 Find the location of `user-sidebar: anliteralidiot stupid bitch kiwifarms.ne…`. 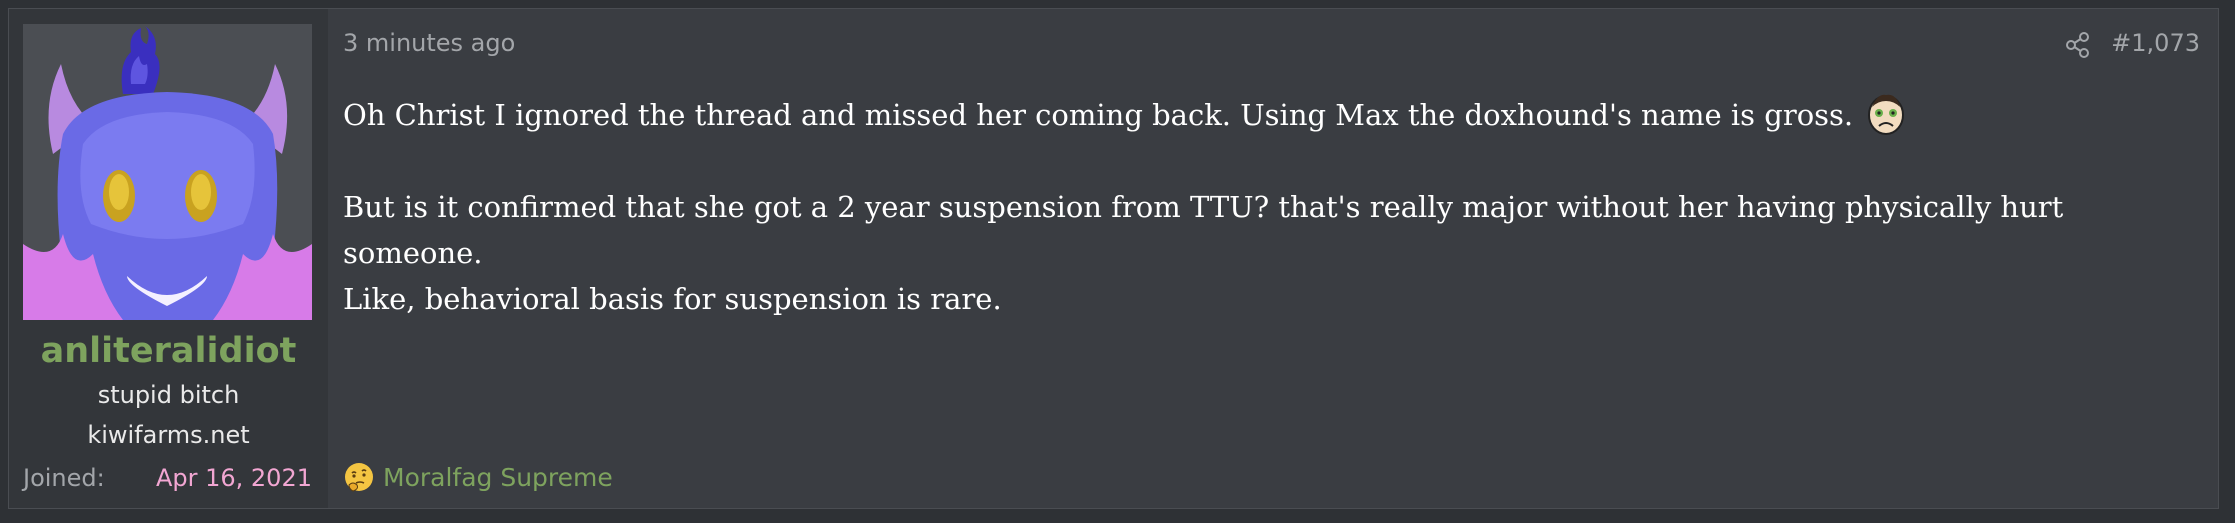

user-sidebar: anliteralidiot stupid bitch kiwifarms.ne… is located at coordinates (168, 258).